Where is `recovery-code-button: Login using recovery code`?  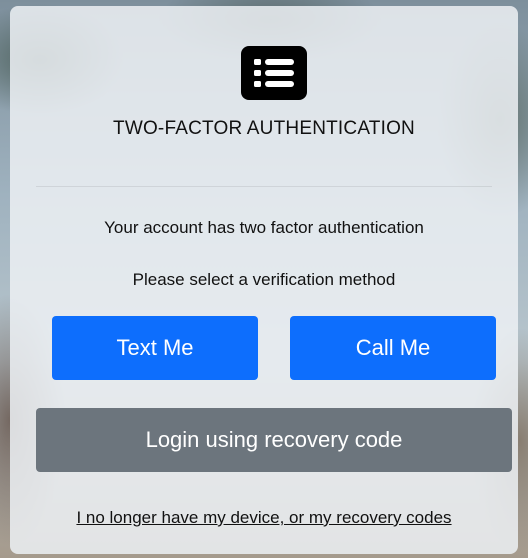
recovery-code-button: Login using recovery code is located at coordinates (274, 440).